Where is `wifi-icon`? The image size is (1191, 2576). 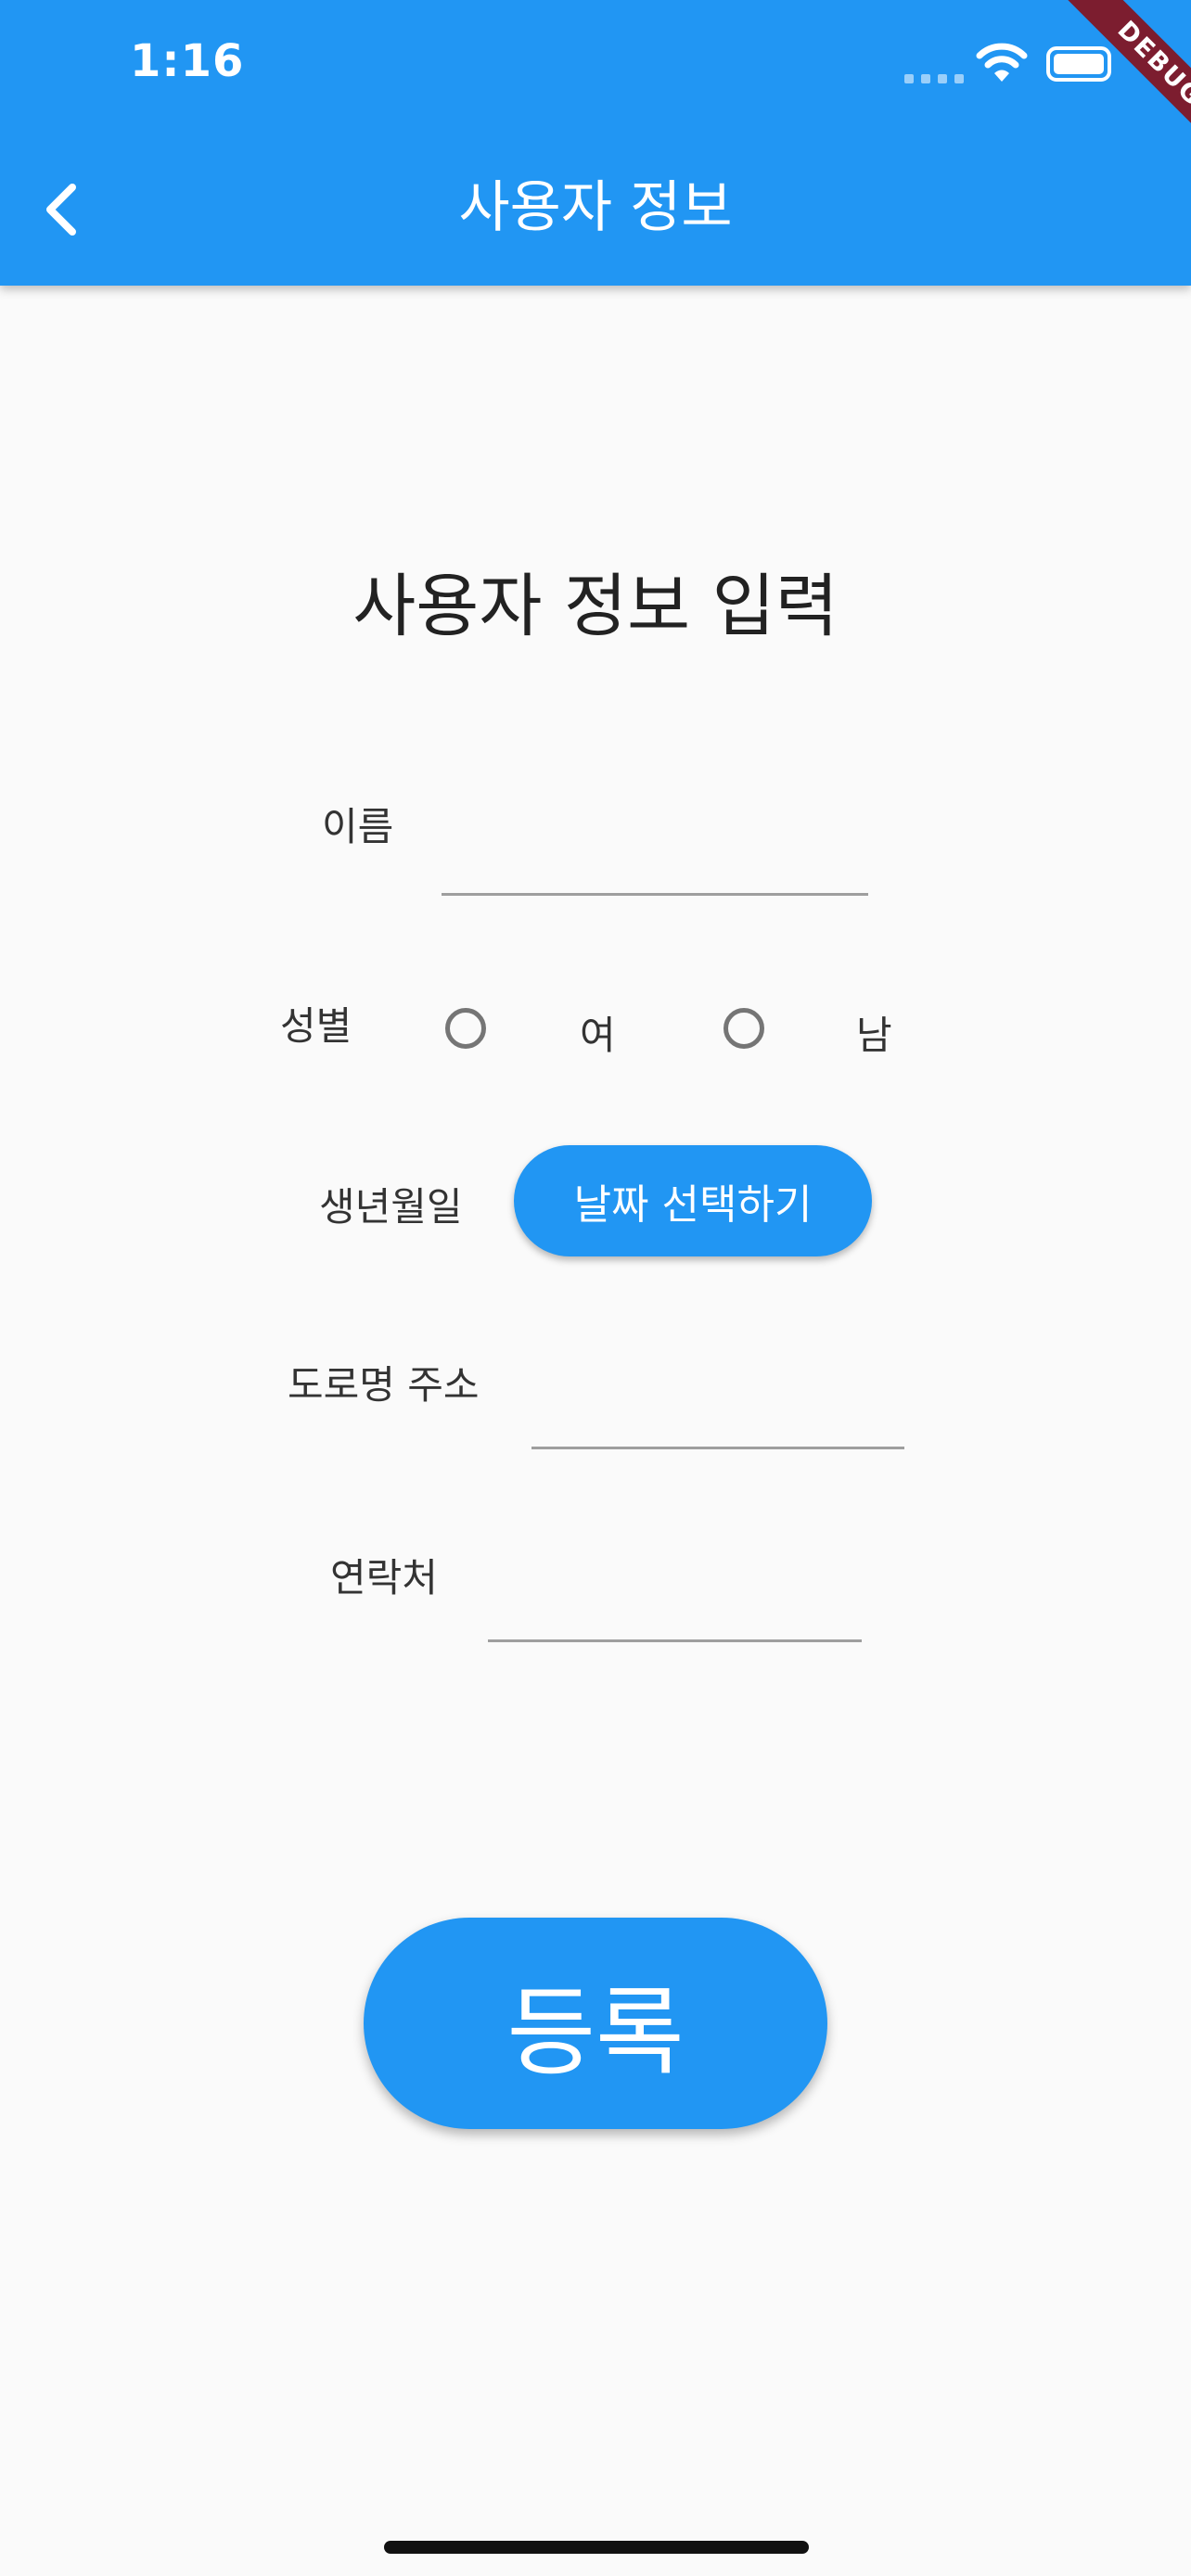
wifi-icon is located at coordinates (1002, 62).